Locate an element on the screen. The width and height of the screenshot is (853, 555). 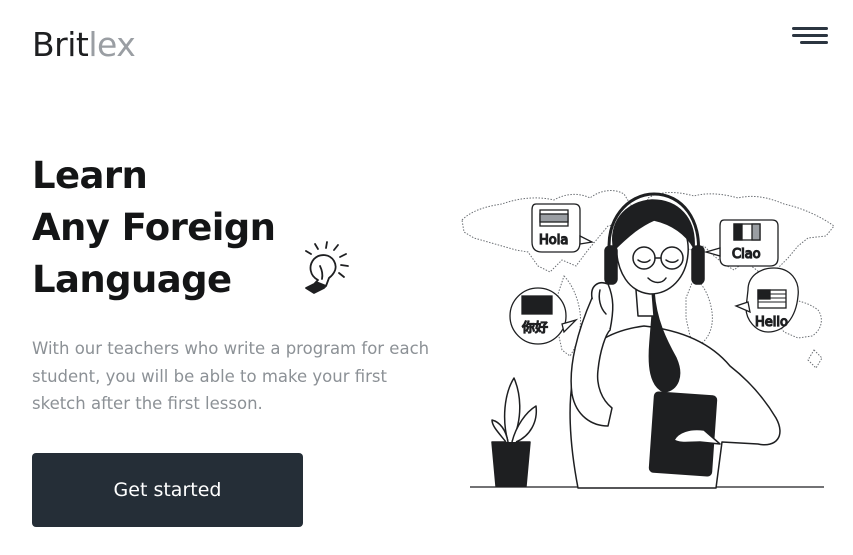
hero-title-line-2: Any Foreign is located at coordinates (154, 227).